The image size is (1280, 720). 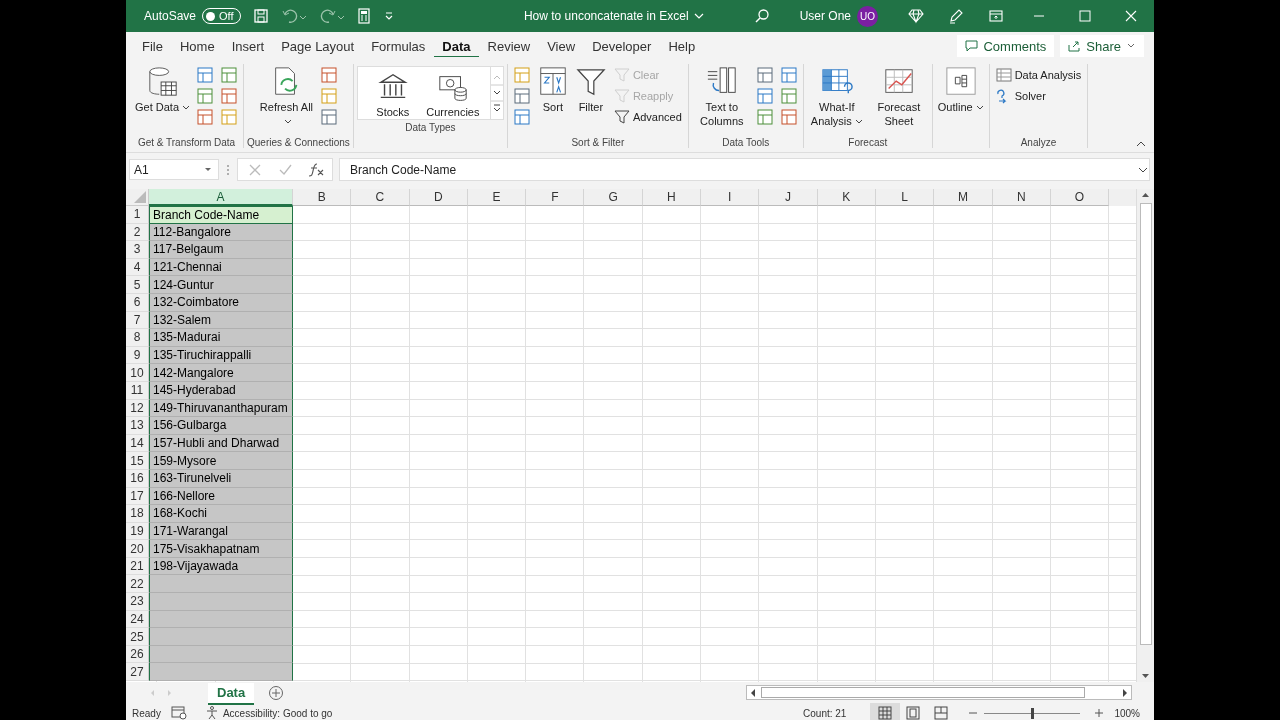 I want to click on column-header: G, so click(x=613, y=197).